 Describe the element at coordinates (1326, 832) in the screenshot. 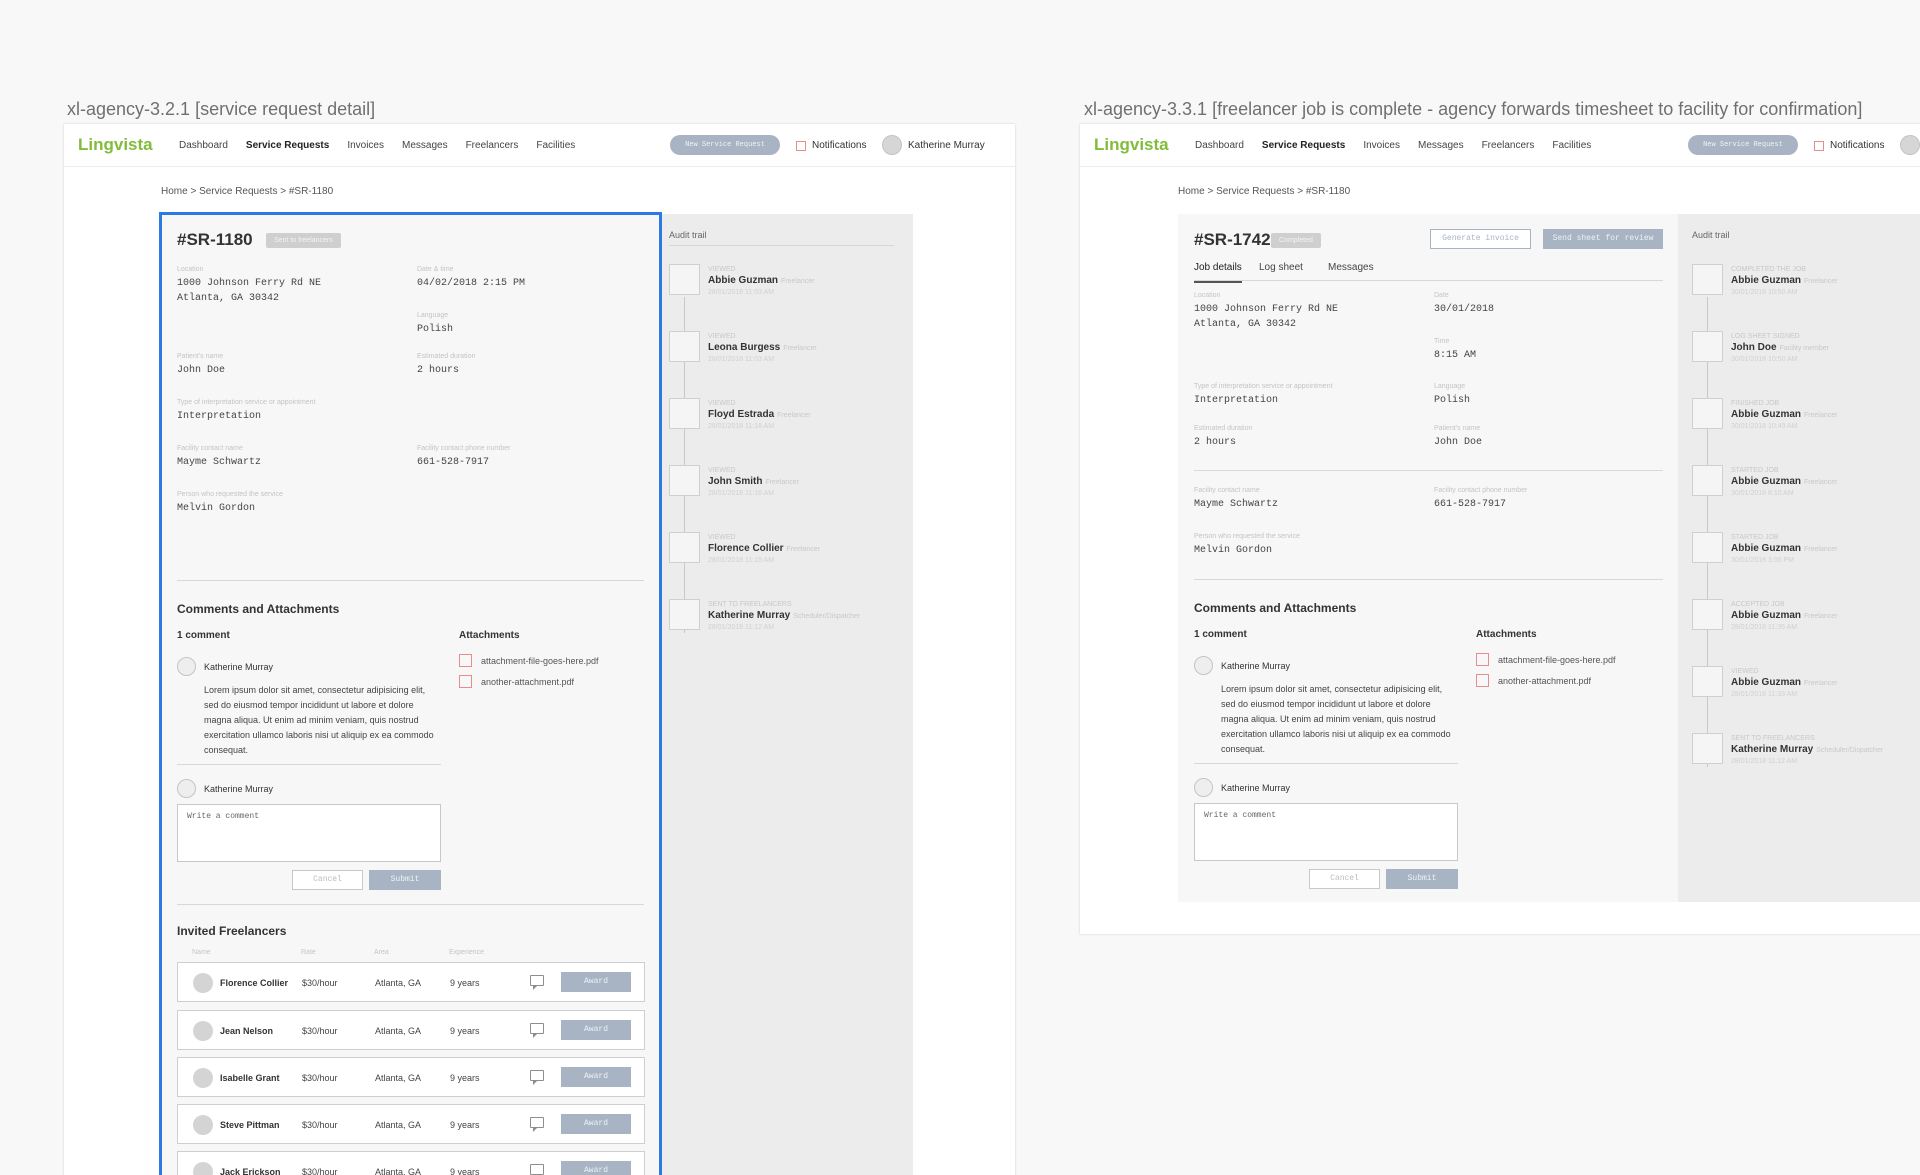

I see `comment-textarea: Write a comment` at that location.